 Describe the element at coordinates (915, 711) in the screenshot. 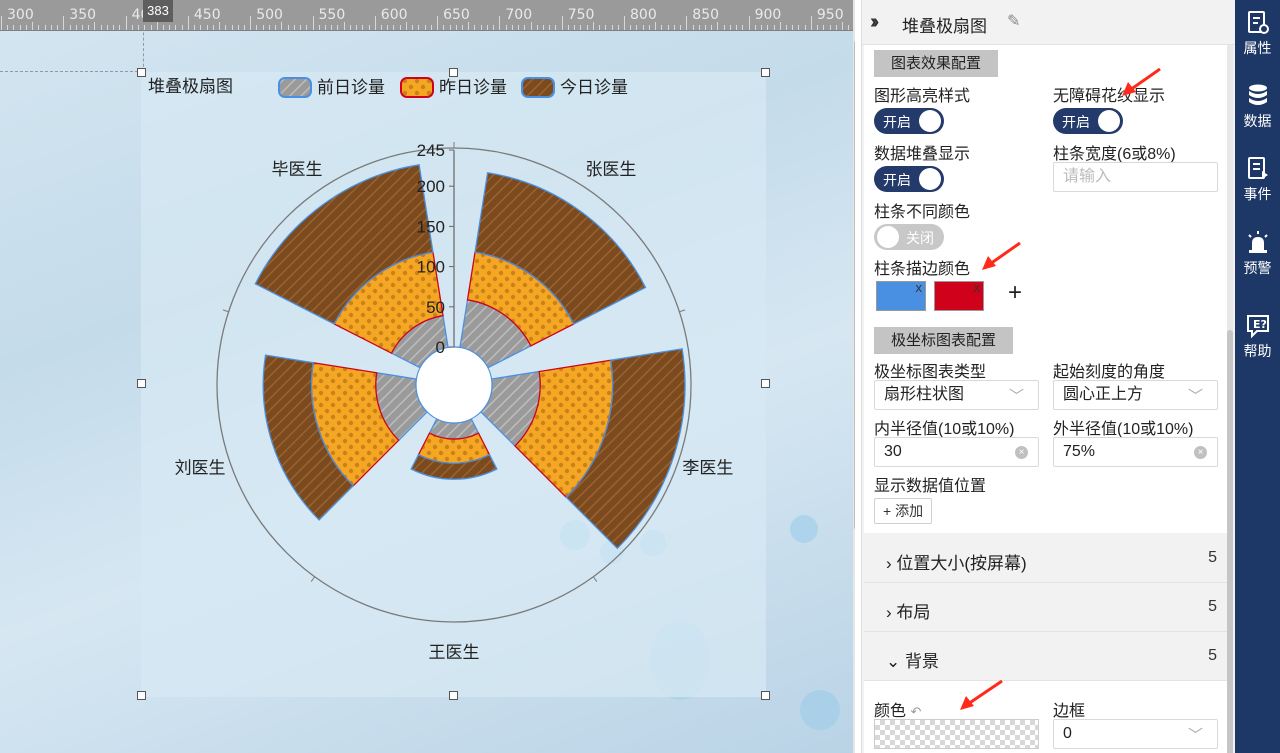

I see `reset-icon: ↶` at that location.